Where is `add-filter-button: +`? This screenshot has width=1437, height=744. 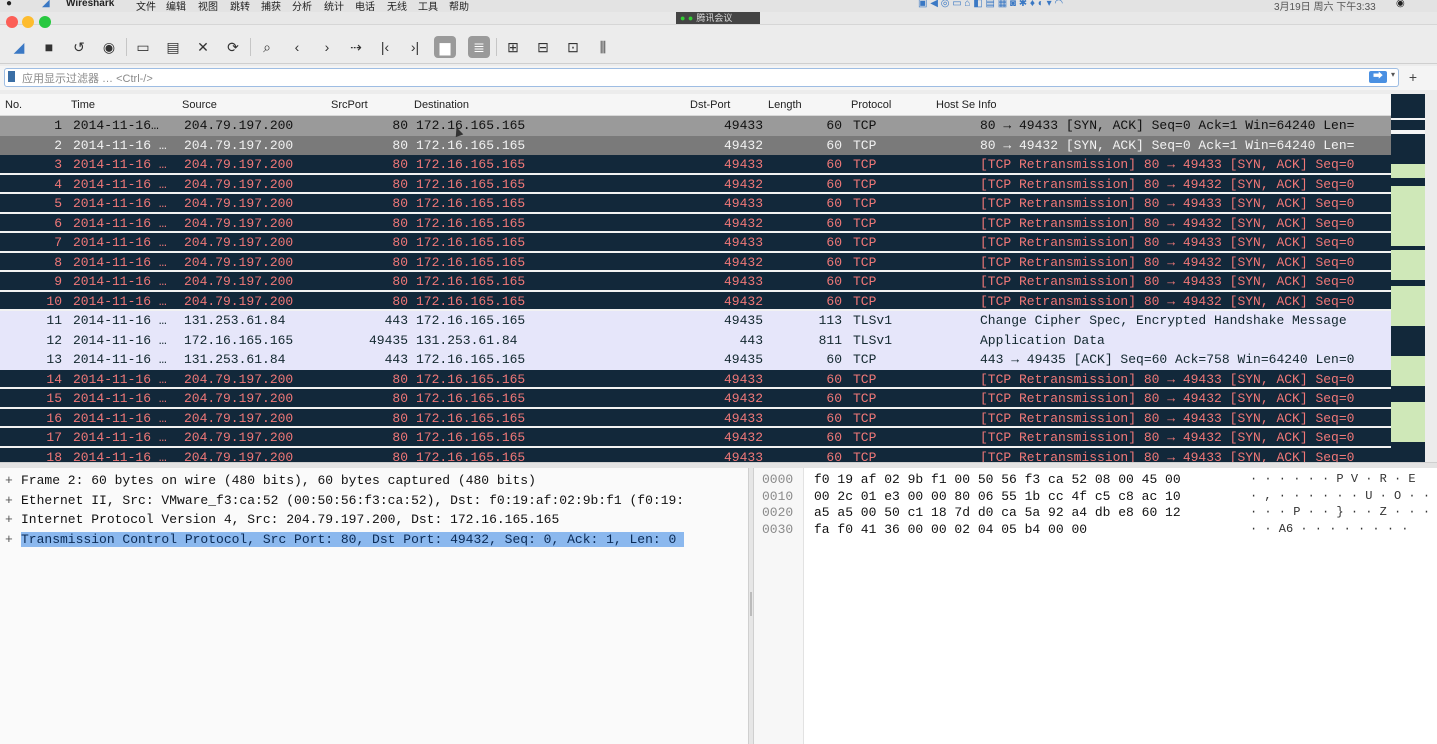 add-filter-button: + is located at coordinates (1413, 77).